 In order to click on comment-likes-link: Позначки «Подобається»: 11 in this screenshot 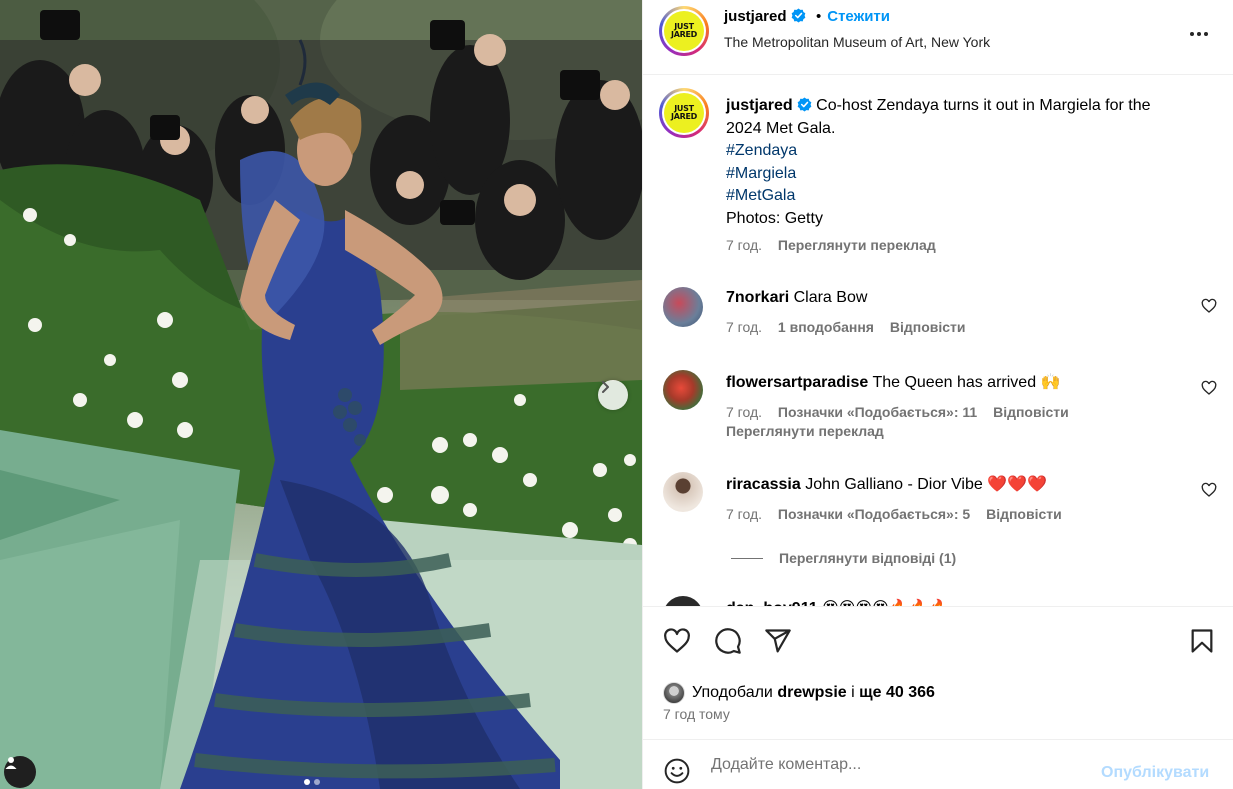, I will do `click(877, 412)`.